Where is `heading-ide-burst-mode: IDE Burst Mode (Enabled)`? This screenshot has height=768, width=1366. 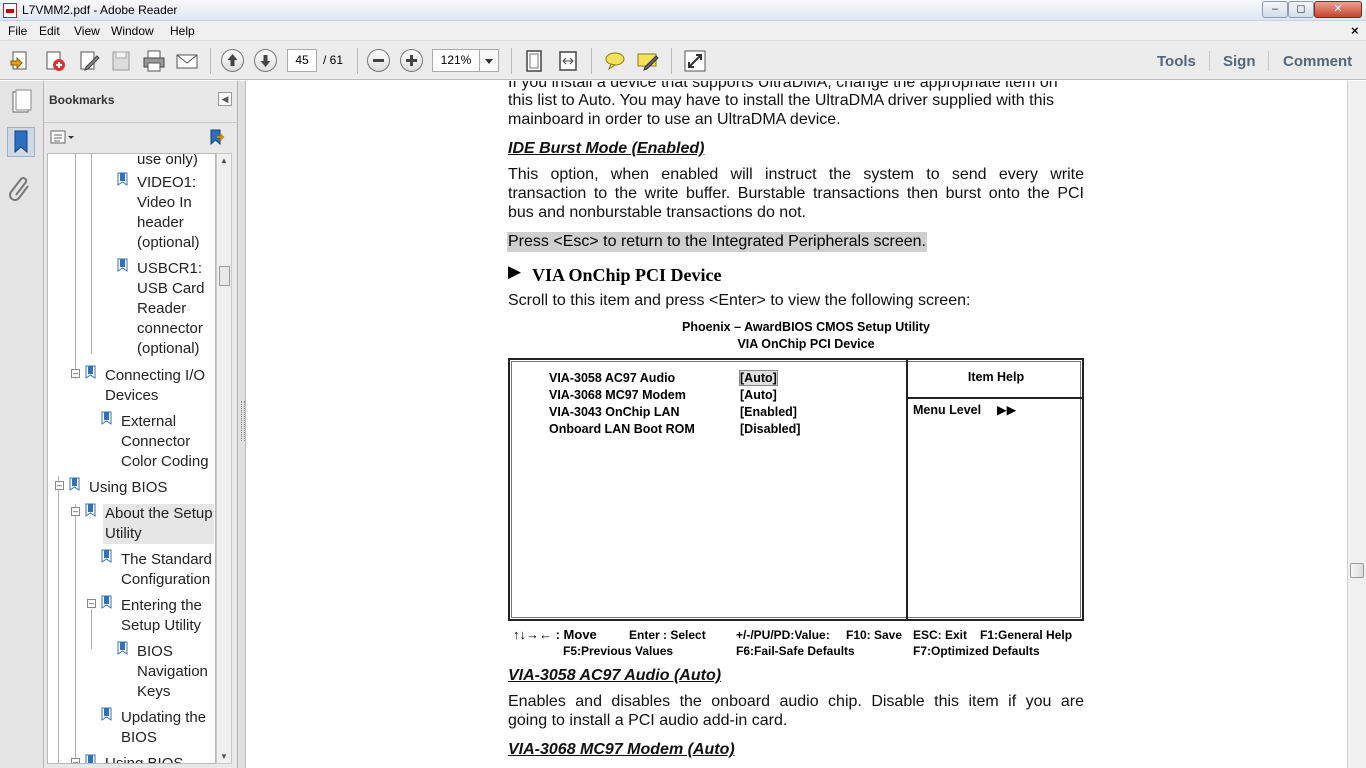
heading-ide-burst-mode: IDE Burst Mode (Enabled) is located at coordinates (606, 148).